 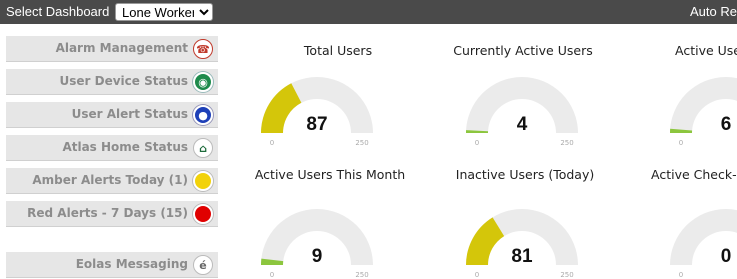 What do you see at coordinates (316, 124) in the screenshot?
I see `gauge-value: 87` at bounding box center [316, 124].